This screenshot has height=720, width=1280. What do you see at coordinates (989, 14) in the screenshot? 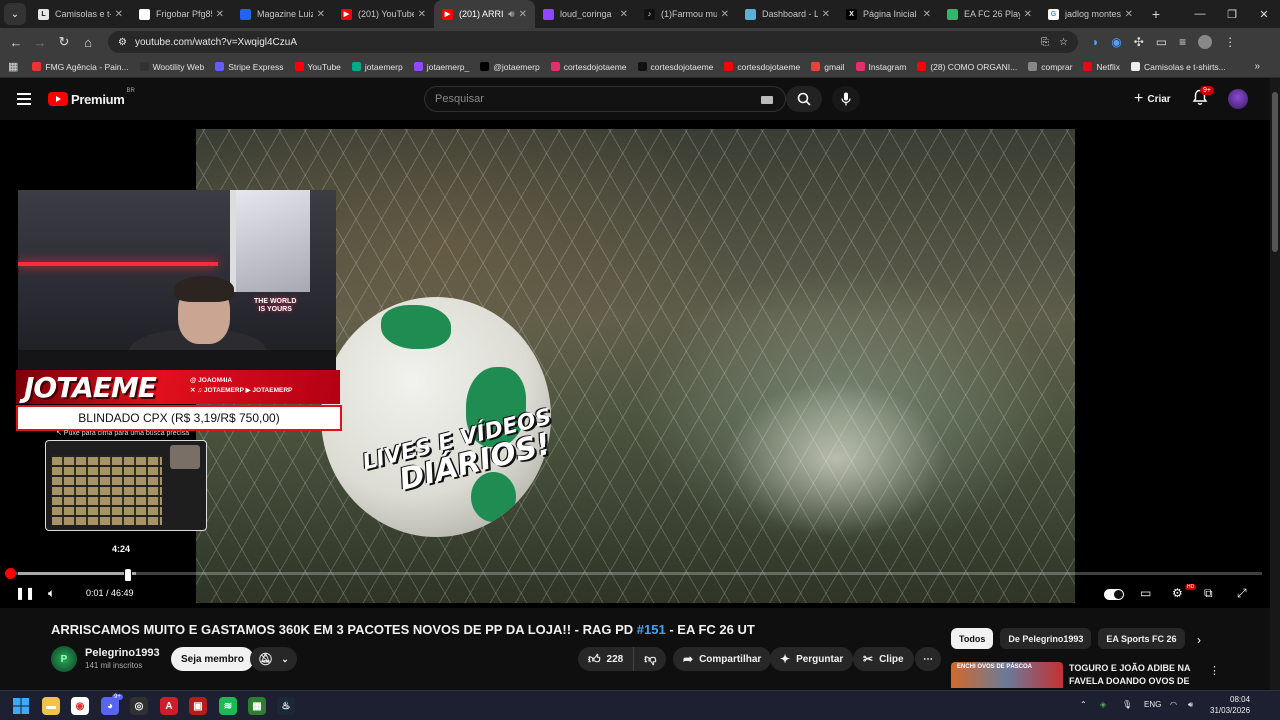
I see `tab-9: EA FC 26 Playe ✕` at bounding box center [989, 14].